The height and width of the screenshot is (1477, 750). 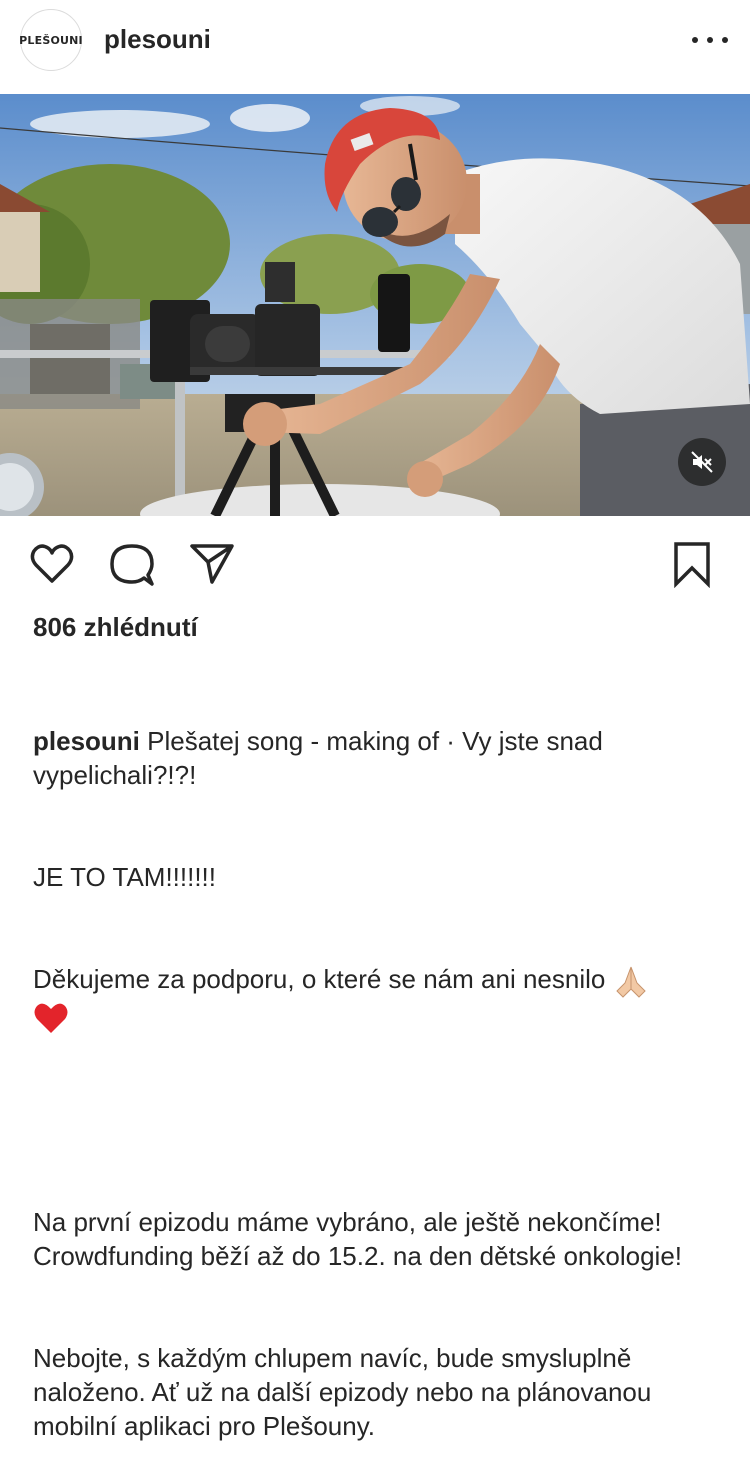 I want to click on muted-speaker-icon, so click(x=702, y=462).